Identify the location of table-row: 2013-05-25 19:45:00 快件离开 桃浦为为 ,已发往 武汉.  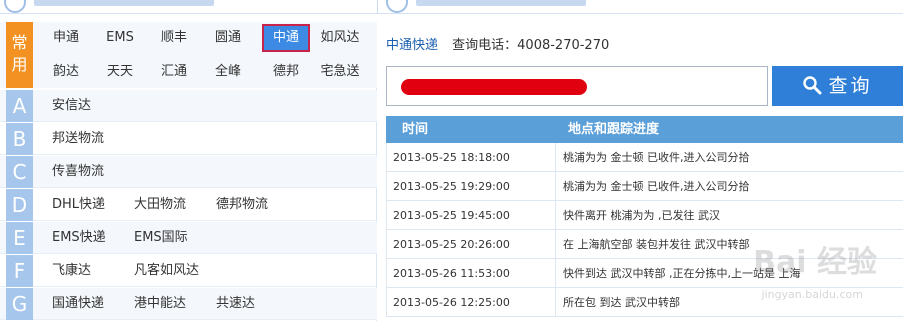
(644, 215).